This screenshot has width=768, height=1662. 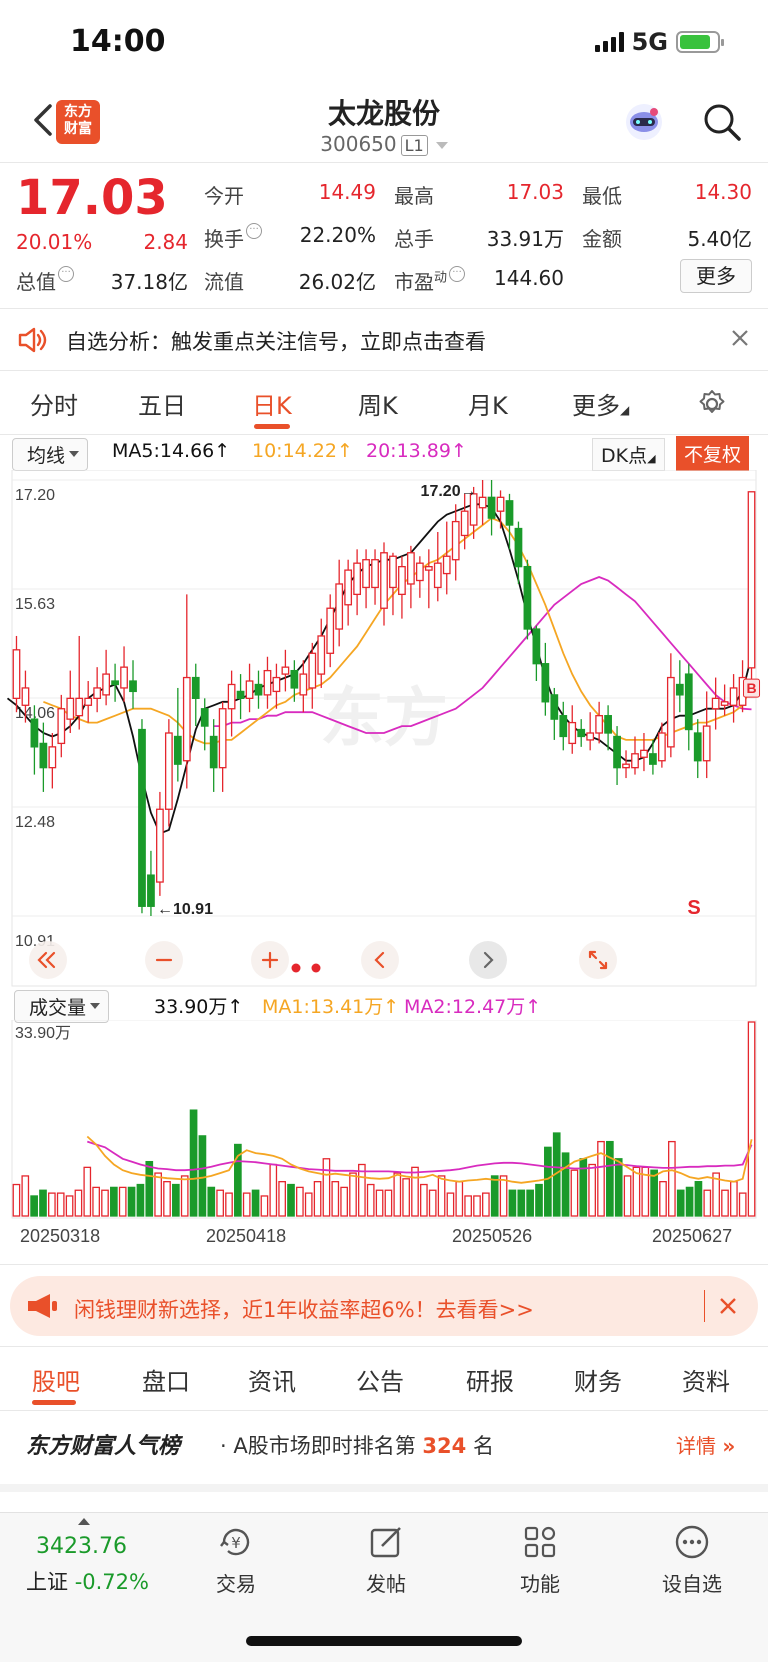 I want to click on expand-button, so click(x=598, y=960).